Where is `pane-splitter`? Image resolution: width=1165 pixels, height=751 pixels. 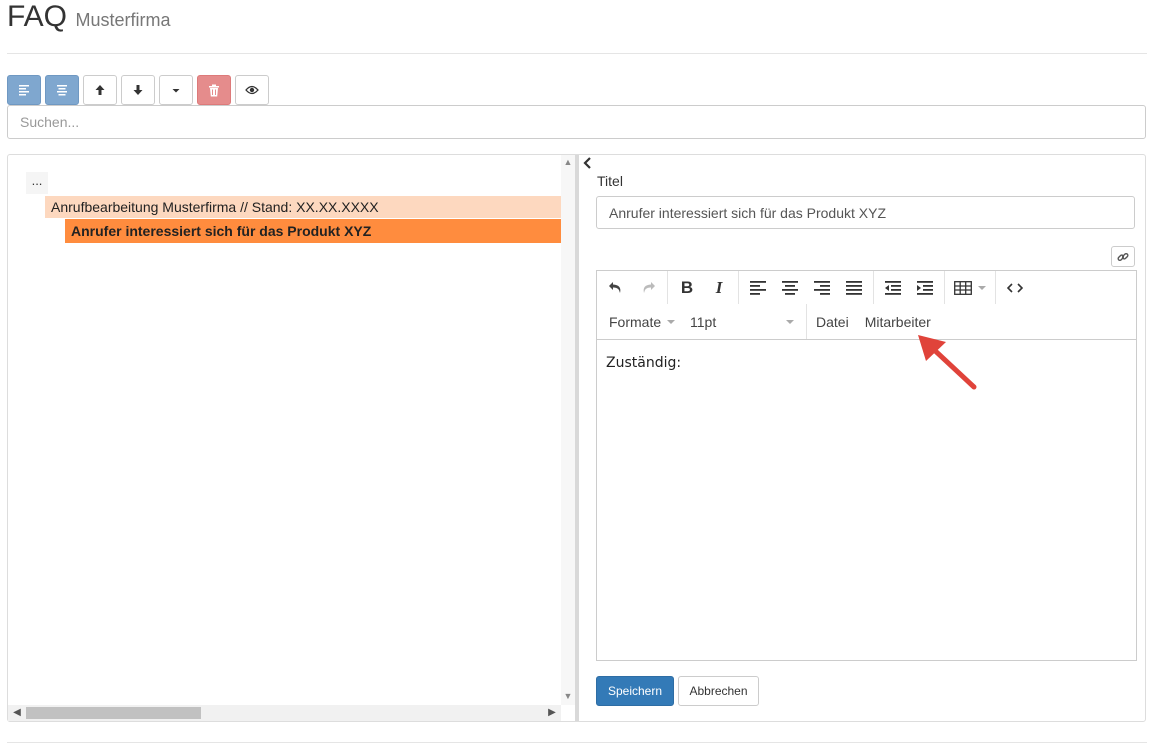
pane-splitter is located at coordinates (577, 438).